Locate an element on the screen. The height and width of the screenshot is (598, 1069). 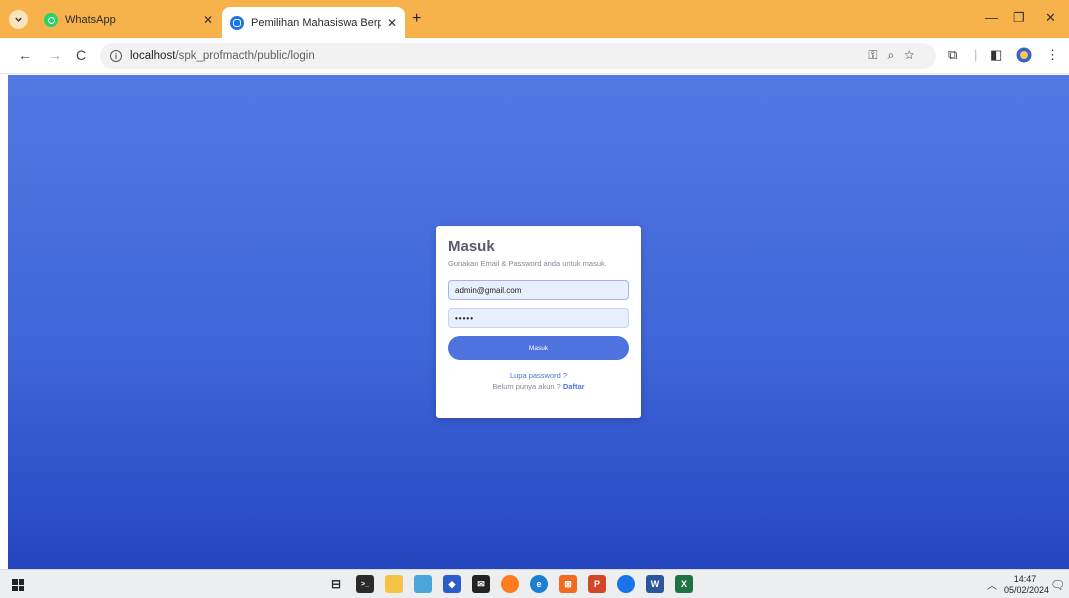
bookmark-star-icon: ☆ is located at coordinates (914, 55).